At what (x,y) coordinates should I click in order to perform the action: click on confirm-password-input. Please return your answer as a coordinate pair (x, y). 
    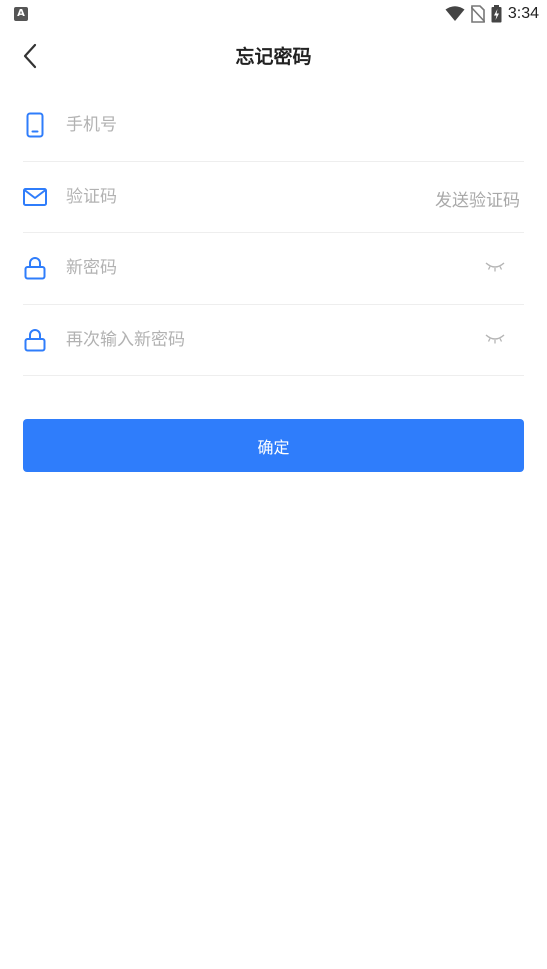
    Looking at the image, I should click on (231, 339).